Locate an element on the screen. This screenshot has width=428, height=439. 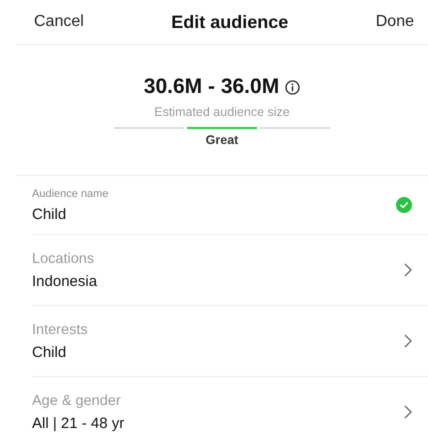
window-title: Edit audience is located at coordinates (229, 22).